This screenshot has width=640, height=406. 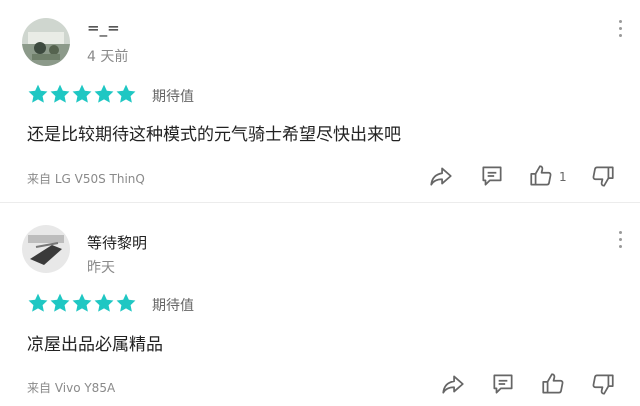 What do you see at coordinates (86, 179) in the screenshot?
I see `device-info: 来自 LG V50S ThinQ` at bounding box center [86, 179].